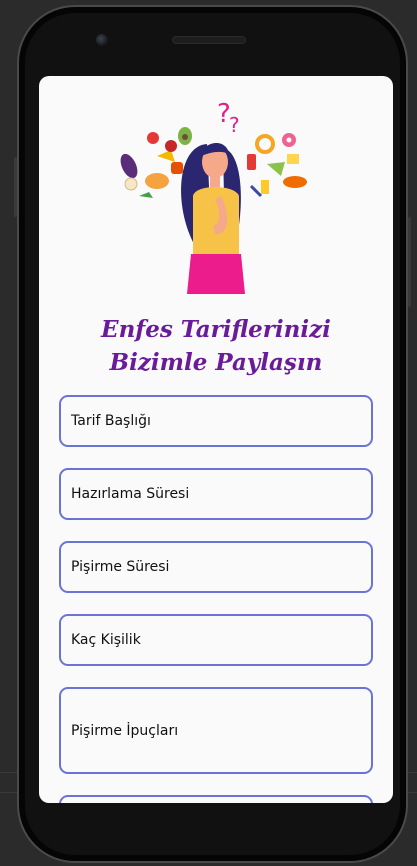  I want to click on earpiece-speaker, so click(209, 40).